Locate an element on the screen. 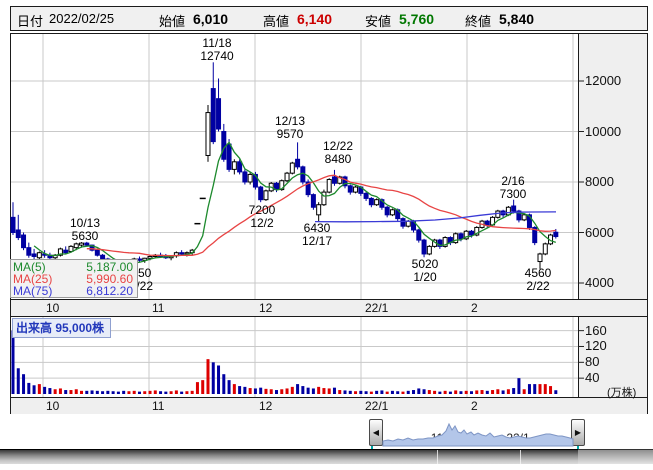  high-value: 6,140 is located at coordinates (315, 19).